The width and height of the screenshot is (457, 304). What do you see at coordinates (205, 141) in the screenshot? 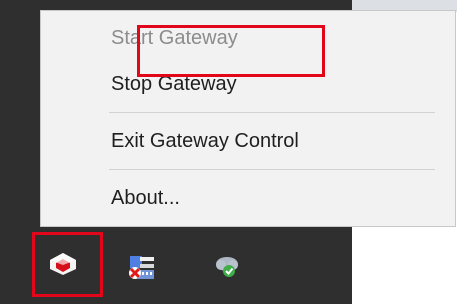
I see `exit-gateway-control-menu-item: Exit Gateway Control` at bounding box center [205, 141].